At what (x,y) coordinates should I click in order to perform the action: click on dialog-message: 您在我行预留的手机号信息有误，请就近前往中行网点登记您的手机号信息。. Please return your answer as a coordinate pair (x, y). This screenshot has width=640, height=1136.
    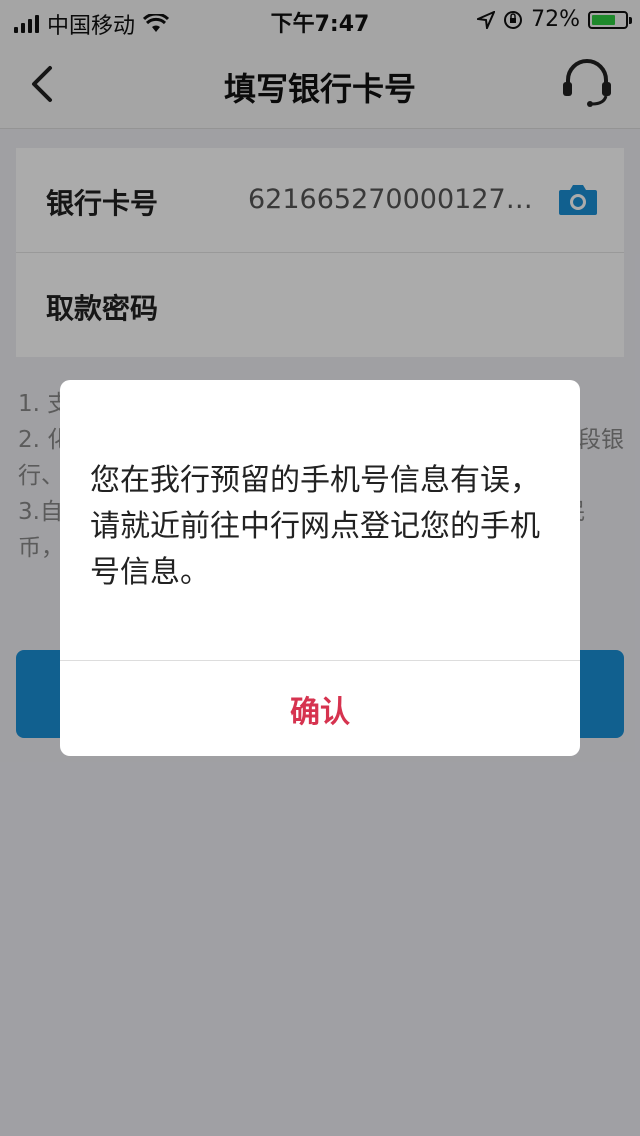
    Looking at the image, I should click on (315, 526).